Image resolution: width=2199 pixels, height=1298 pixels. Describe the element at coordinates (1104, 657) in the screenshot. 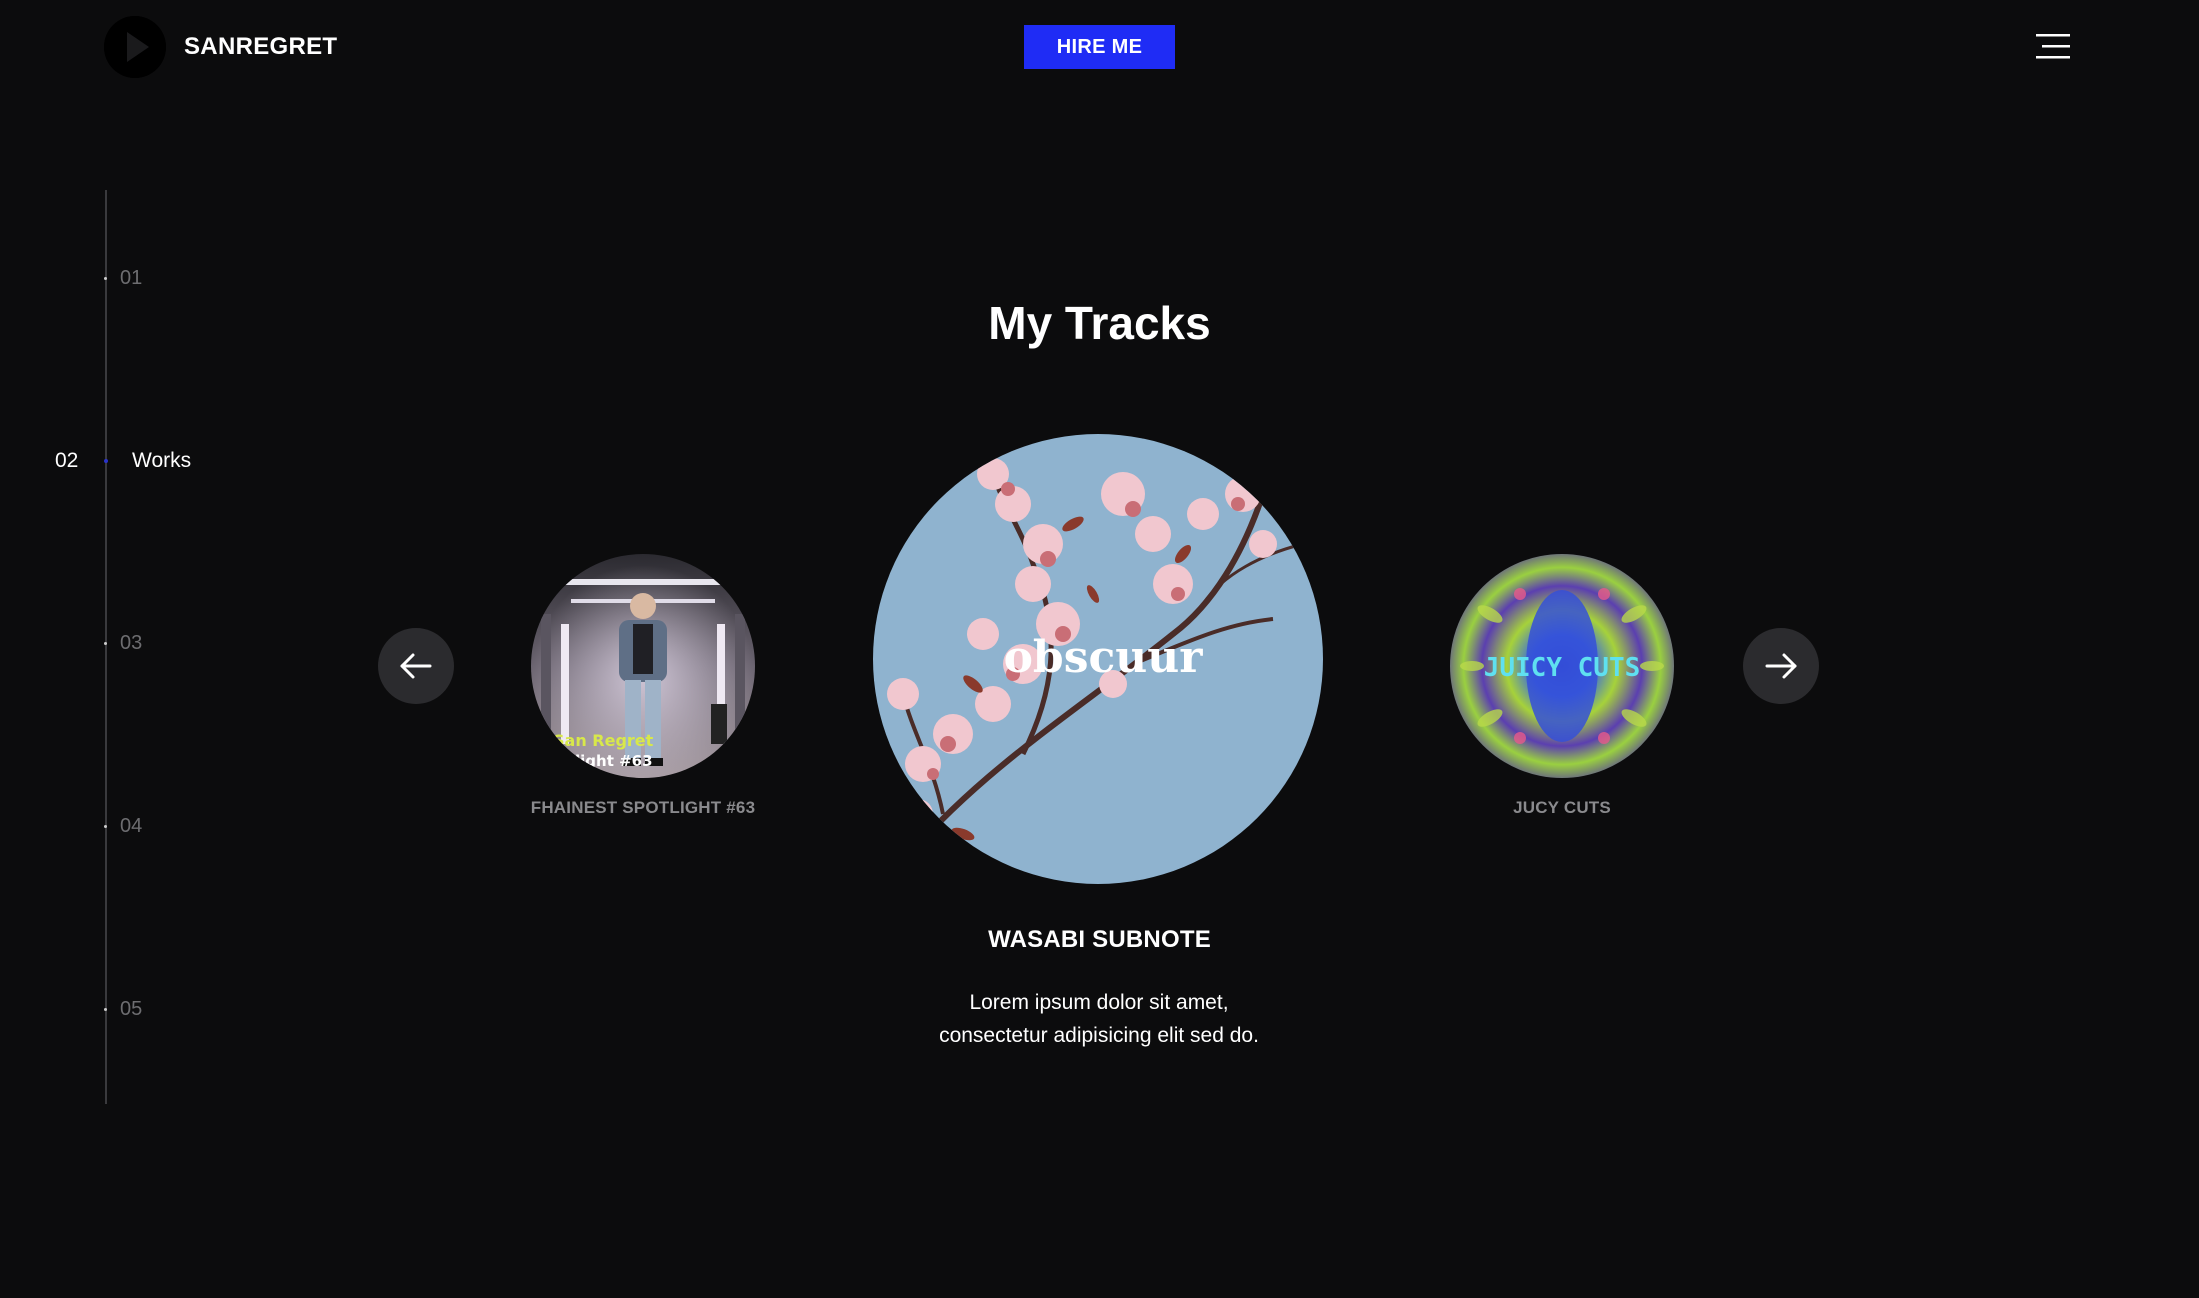

I see `cover-text: obscuur` at that location.